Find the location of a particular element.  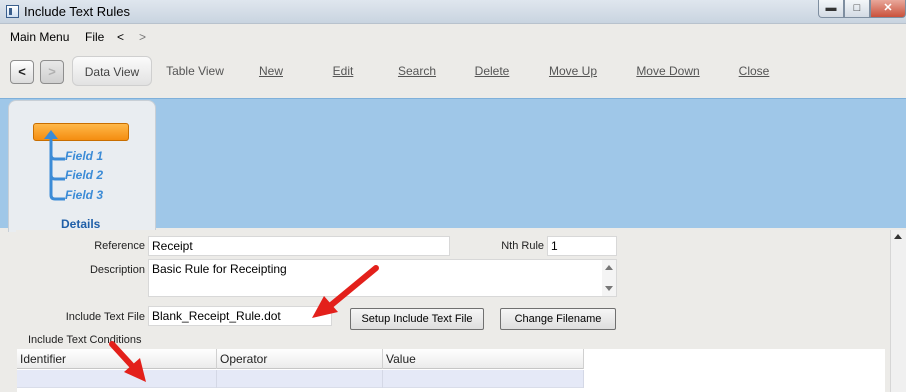

column-header-operator: Operator is located at coordinates (300, 359).